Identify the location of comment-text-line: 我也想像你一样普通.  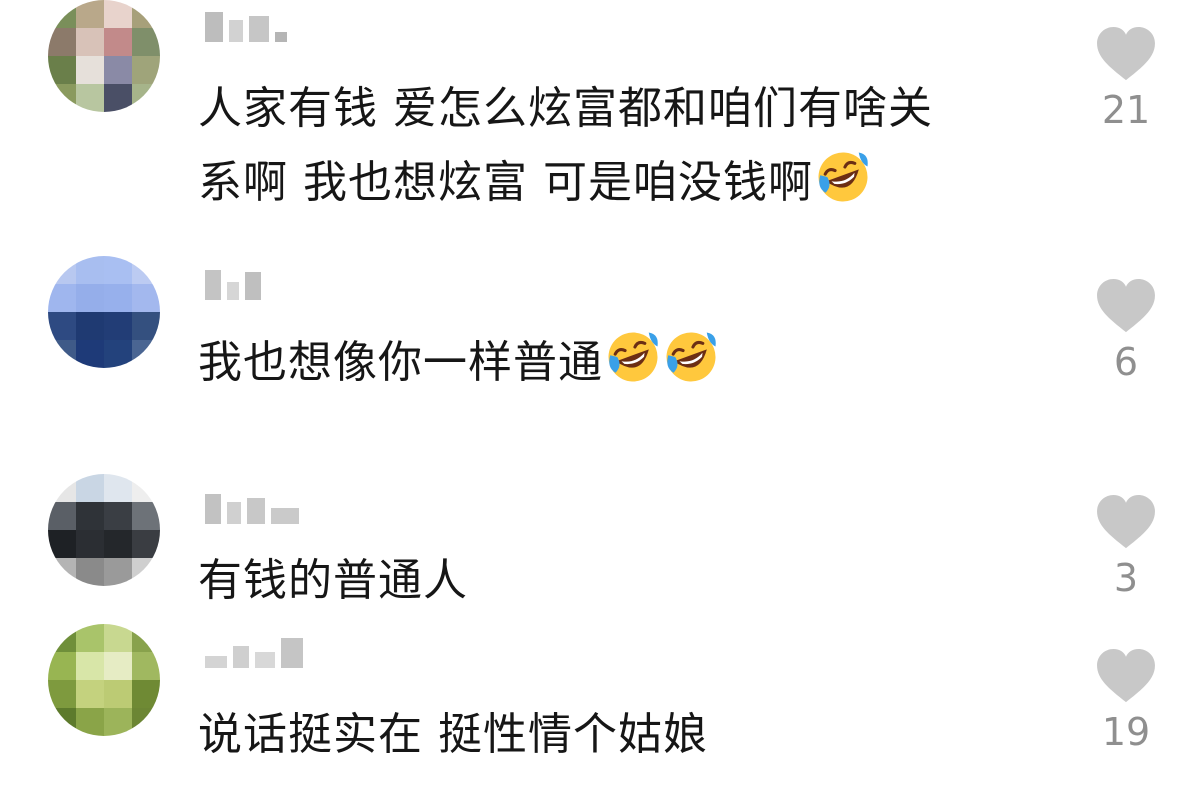
(458, 363).